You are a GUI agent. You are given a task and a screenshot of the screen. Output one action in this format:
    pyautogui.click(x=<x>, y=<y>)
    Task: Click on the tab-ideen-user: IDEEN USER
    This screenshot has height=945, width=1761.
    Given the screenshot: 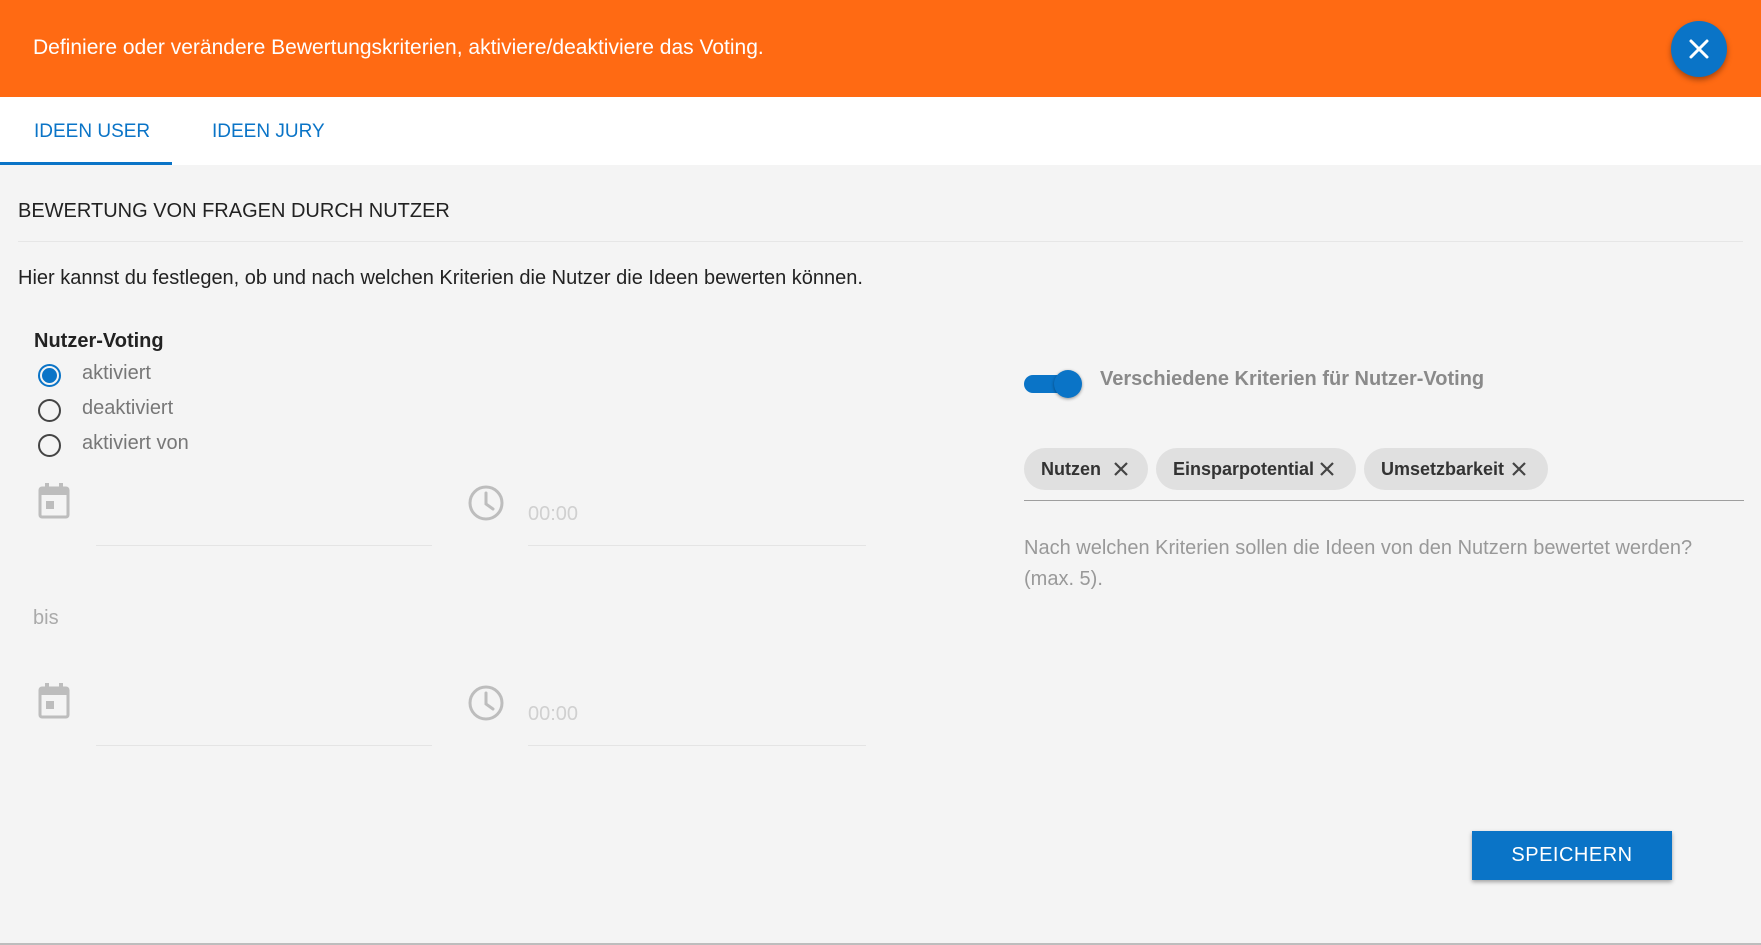 What is the action you would take?
    pyautogui.click(x=86, y=131)
    